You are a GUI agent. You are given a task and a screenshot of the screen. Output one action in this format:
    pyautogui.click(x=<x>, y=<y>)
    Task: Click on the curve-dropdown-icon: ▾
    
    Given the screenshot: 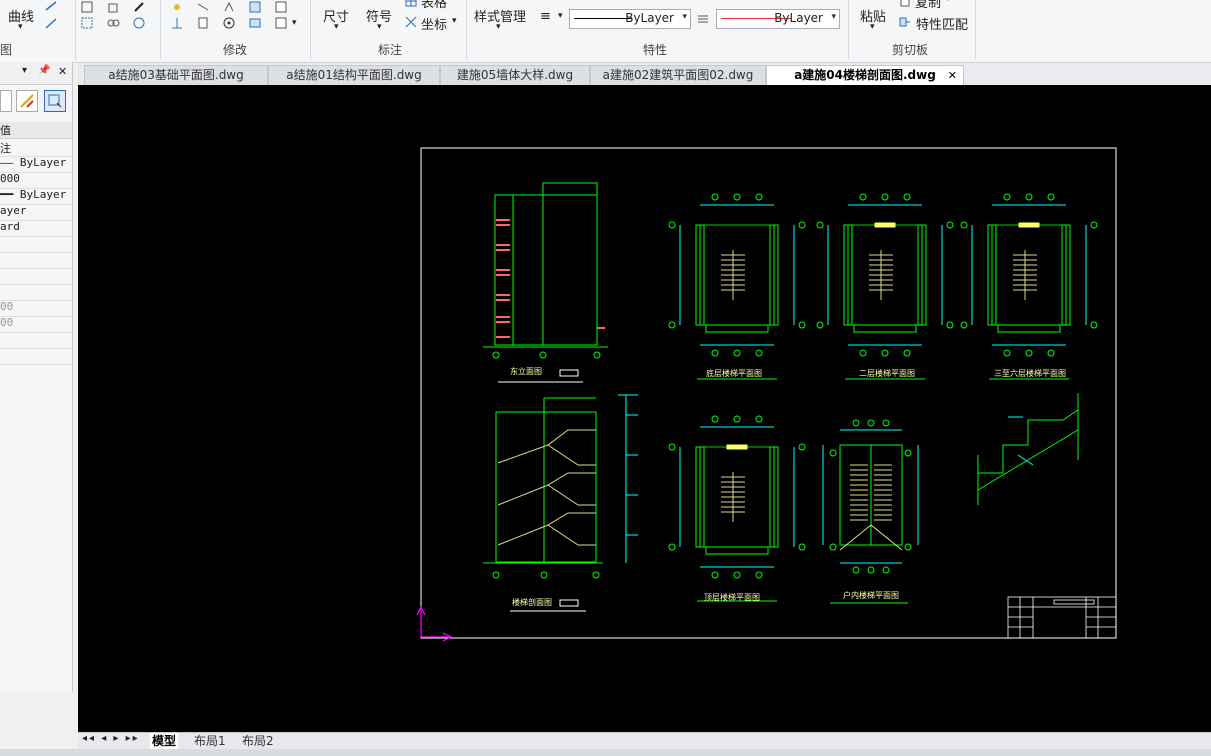 What is the action you would take?
    pyautogui.click(x=20, y=27)
    